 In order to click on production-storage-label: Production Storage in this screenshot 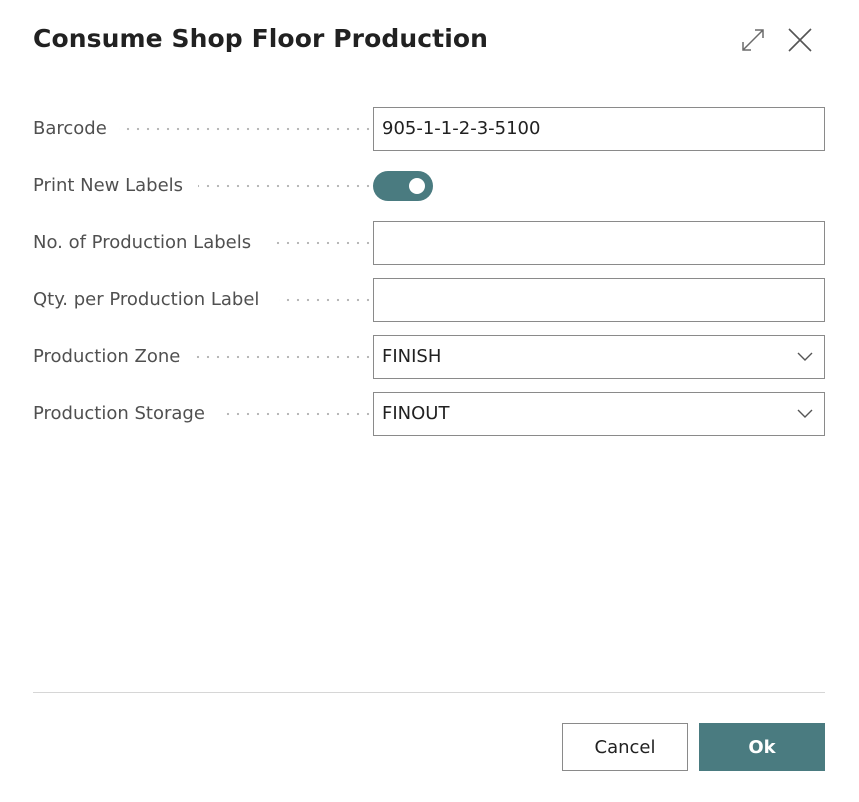, I will do `click(119, 413)`.